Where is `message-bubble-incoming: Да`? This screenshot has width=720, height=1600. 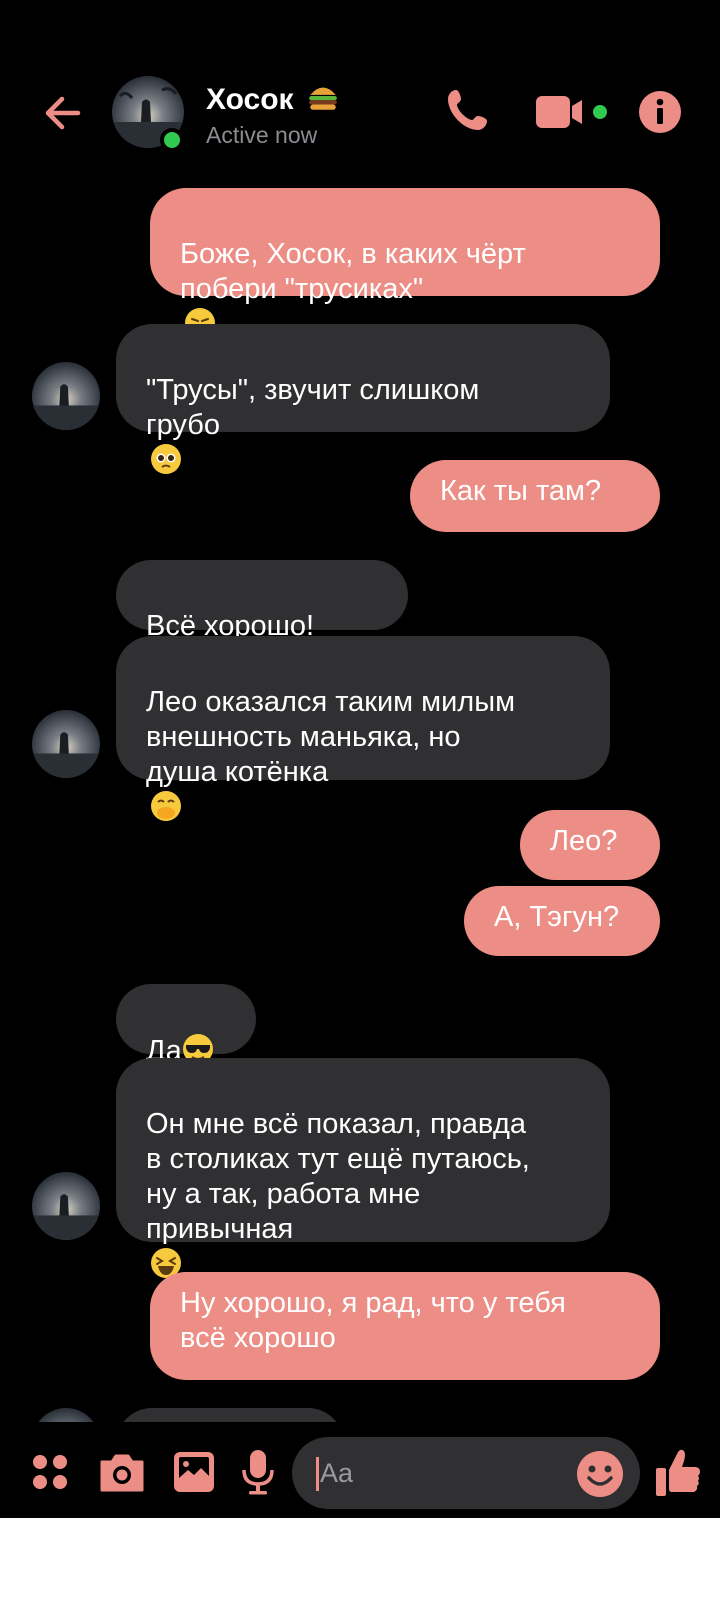 message-bubble-incoming: Да is located at coordinates (186, 1025).